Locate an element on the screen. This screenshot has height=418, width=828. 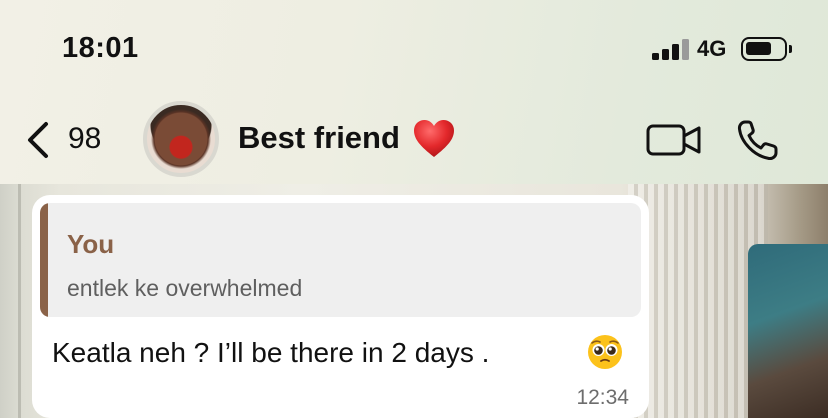
signal-bars-icon is located at coordinates (671, 49).